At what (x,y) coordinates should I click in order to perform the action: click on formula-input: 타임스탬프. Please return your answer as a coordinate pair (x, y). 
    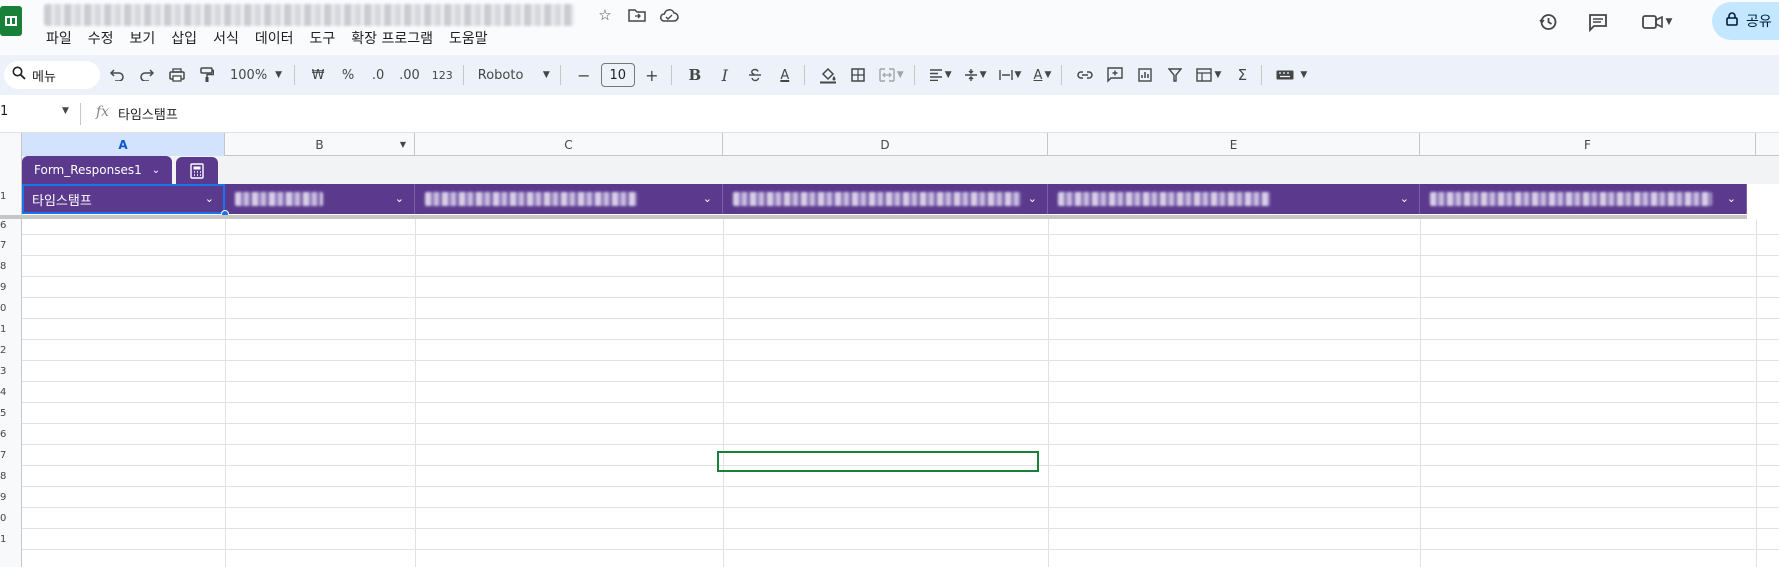
    Looking at the image, I should click on (148, 113).